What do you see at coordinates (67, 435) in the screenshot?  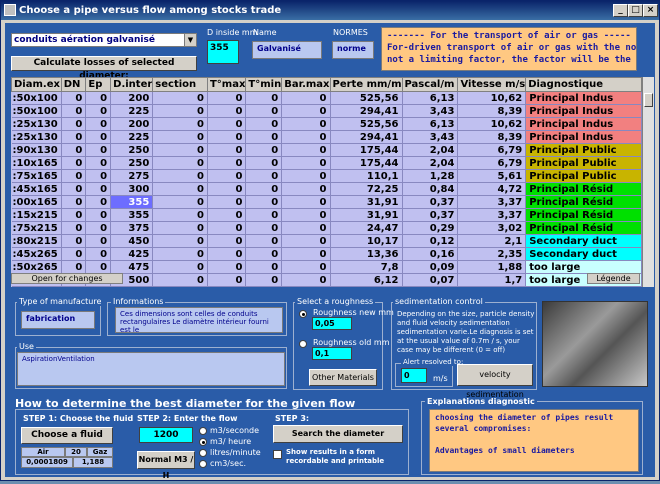 I see `choose-fluid-button: Choose a fluid` at bounding box center [67, 435].